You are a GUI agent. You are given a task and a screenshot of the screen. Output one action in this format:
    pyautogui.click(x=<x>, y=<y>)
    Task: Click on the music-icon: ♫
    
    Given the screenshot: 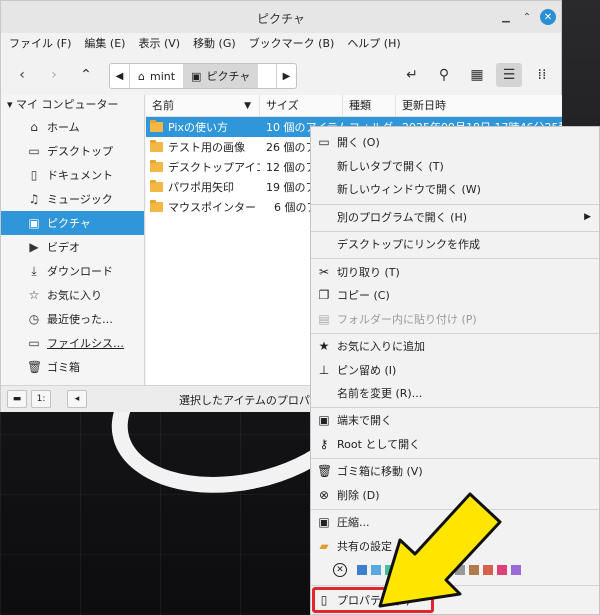 What is the action you would take?
    pyautogui.click(x=34, y=199)
    